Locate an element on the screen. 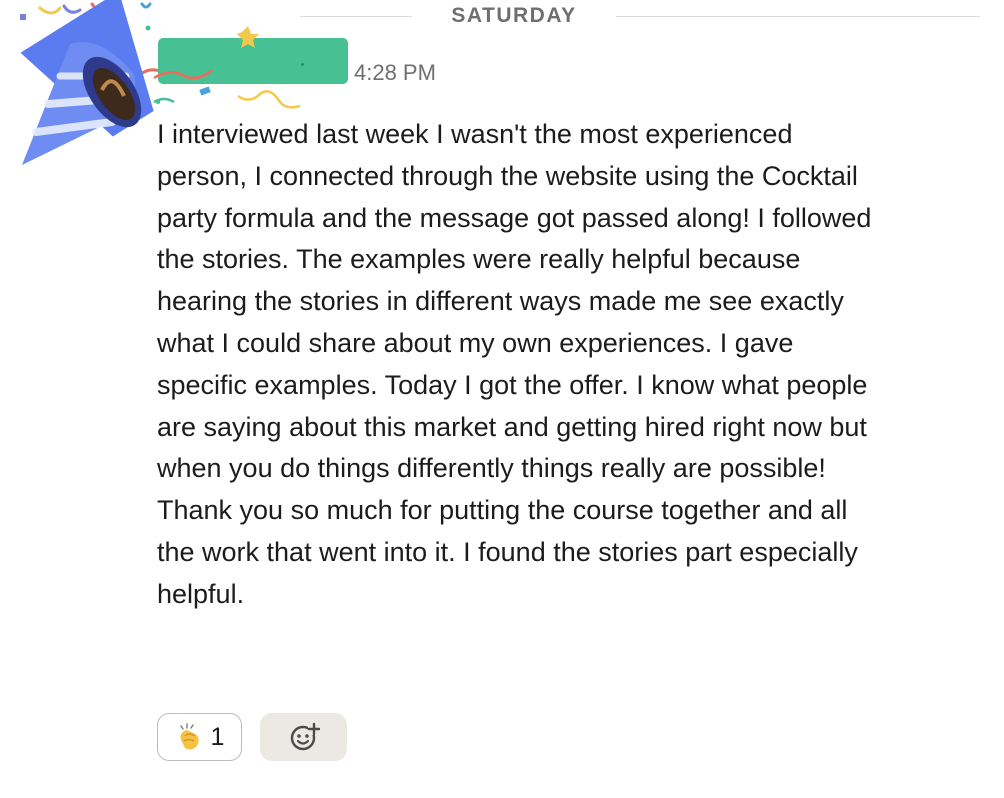  sender-avatar is located at coordinates (105, 87).